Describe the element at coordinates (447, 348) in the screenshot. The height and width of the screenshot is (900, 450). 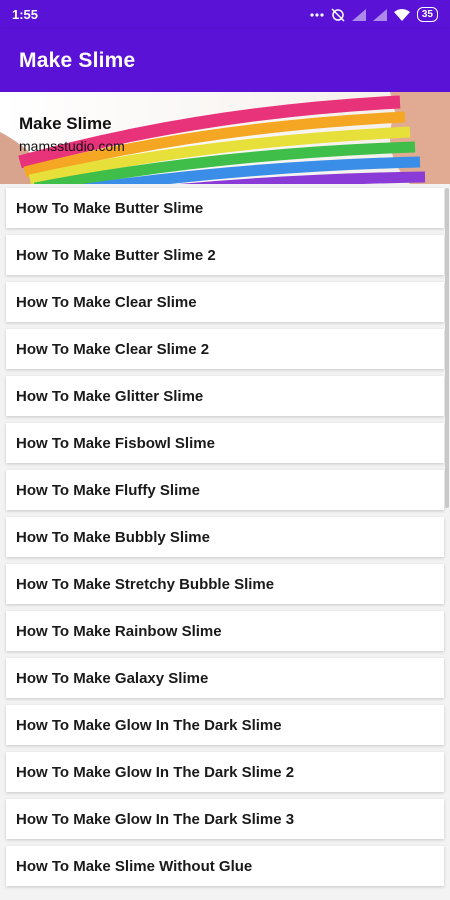
I see `scrollbar` at that location.